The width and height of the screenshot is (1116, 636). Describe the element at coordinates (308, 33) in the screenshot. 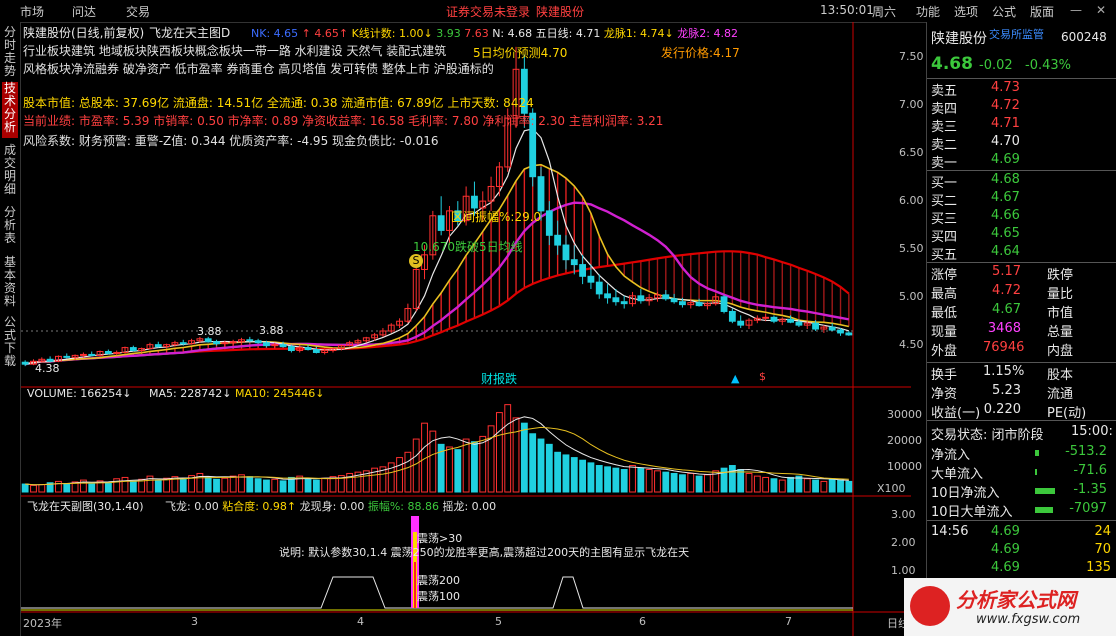

I see `indicator-value: ↑` at that location.